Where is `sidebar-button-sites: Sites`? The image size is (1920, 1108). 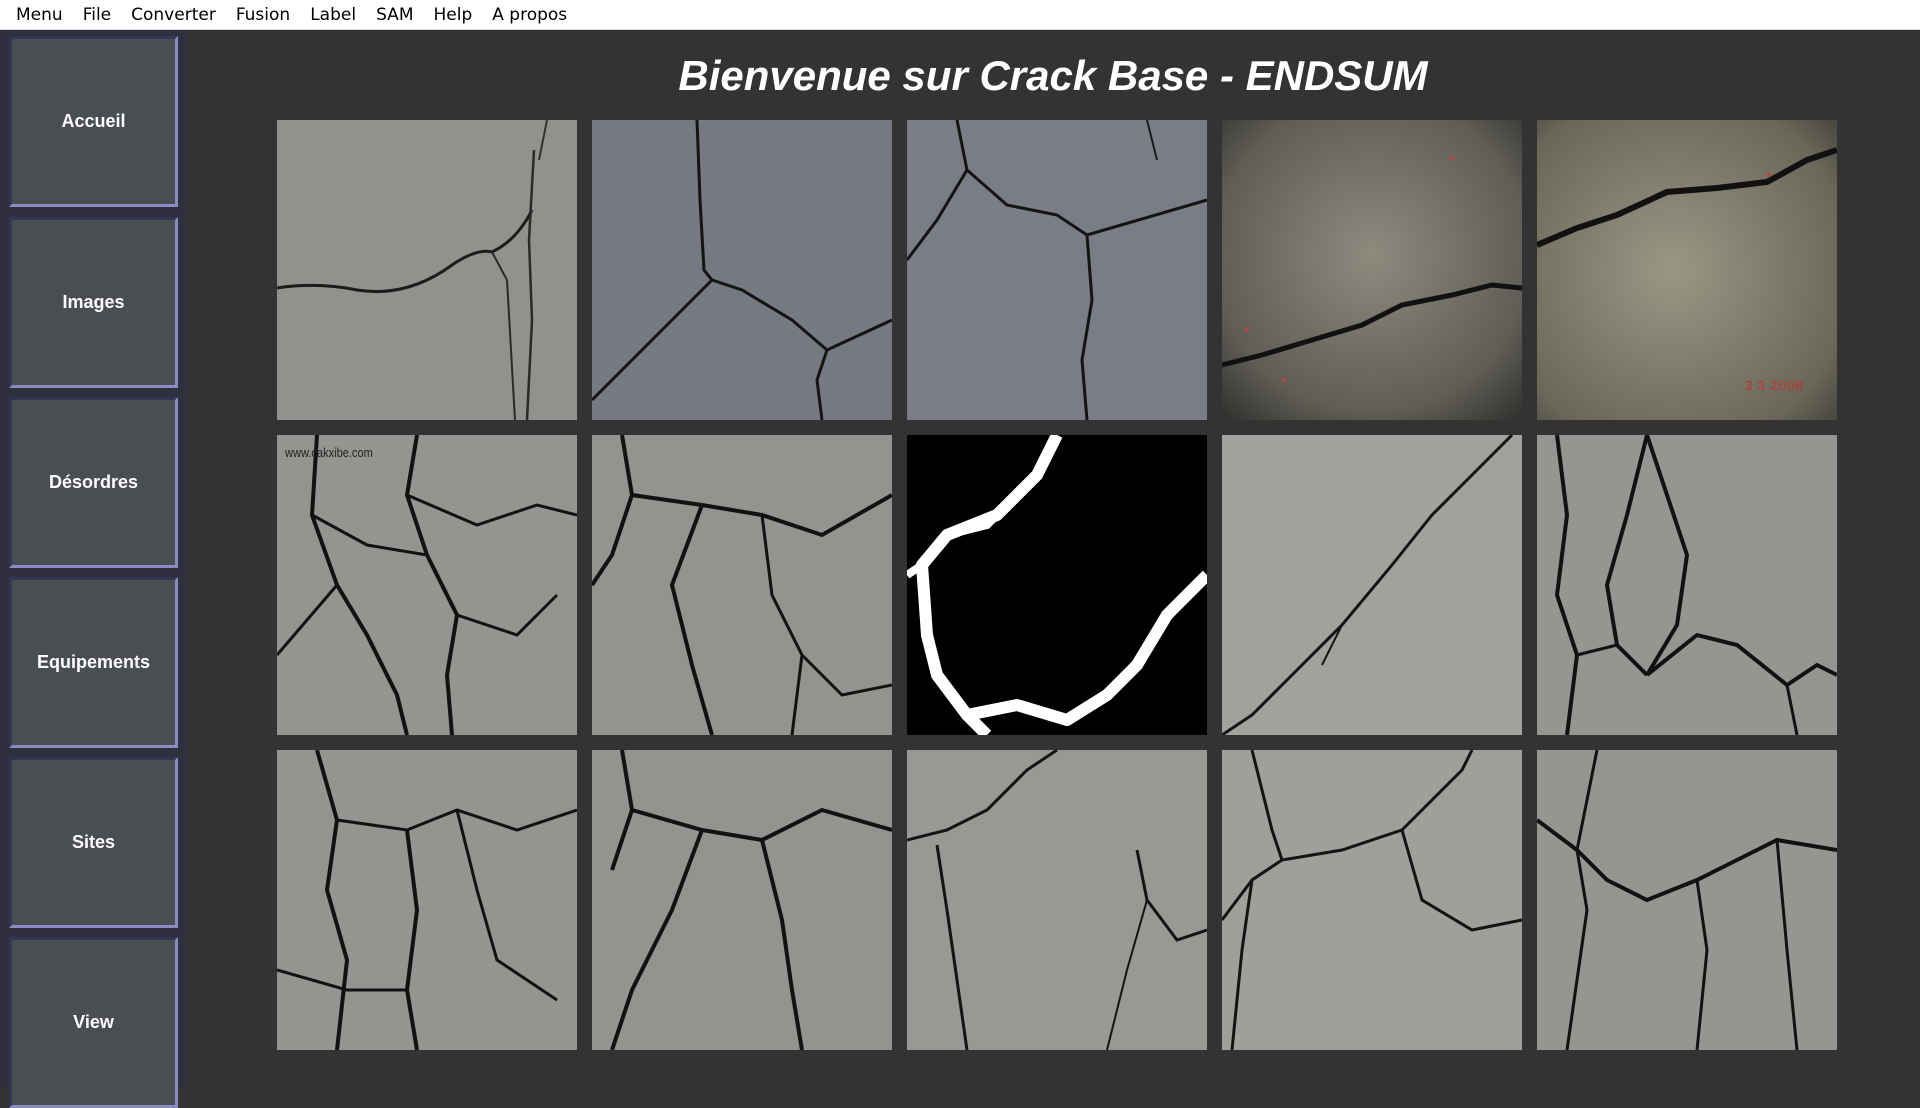 sidebar-button-sites: Sites is located at coordinates (93, 842).